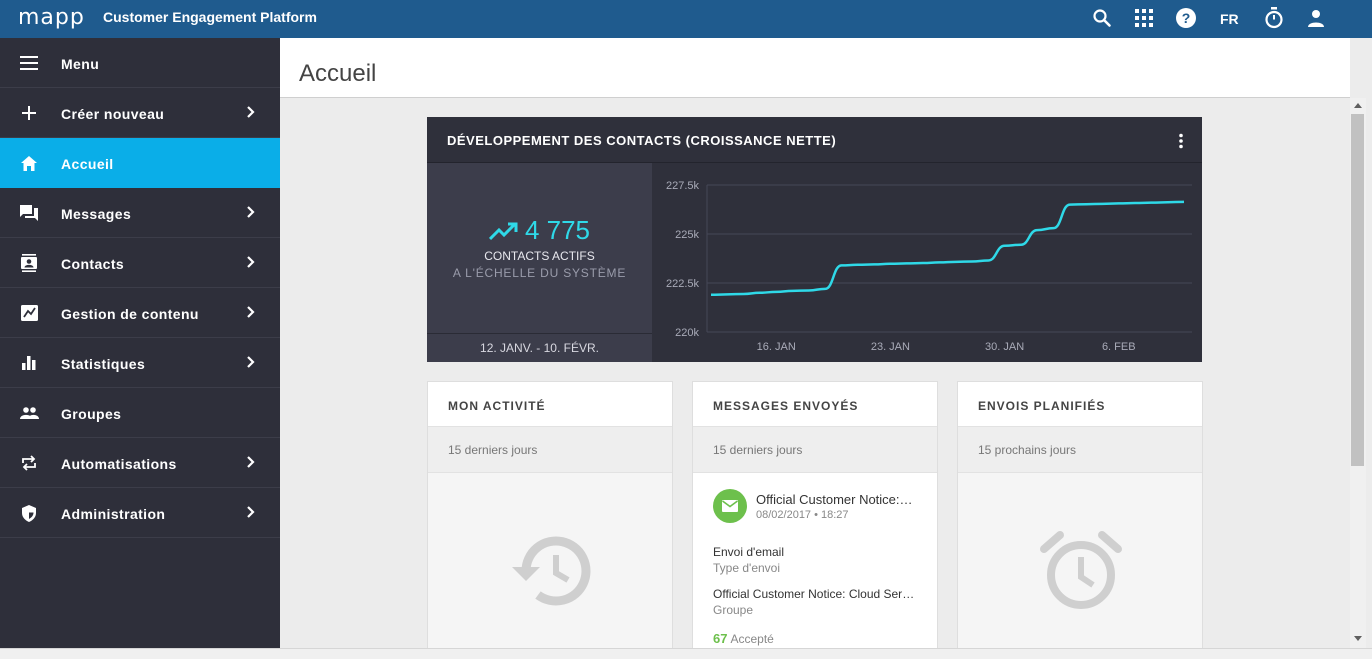  I want to click on x-tick-label: 16. JAN, so click(776, 347).